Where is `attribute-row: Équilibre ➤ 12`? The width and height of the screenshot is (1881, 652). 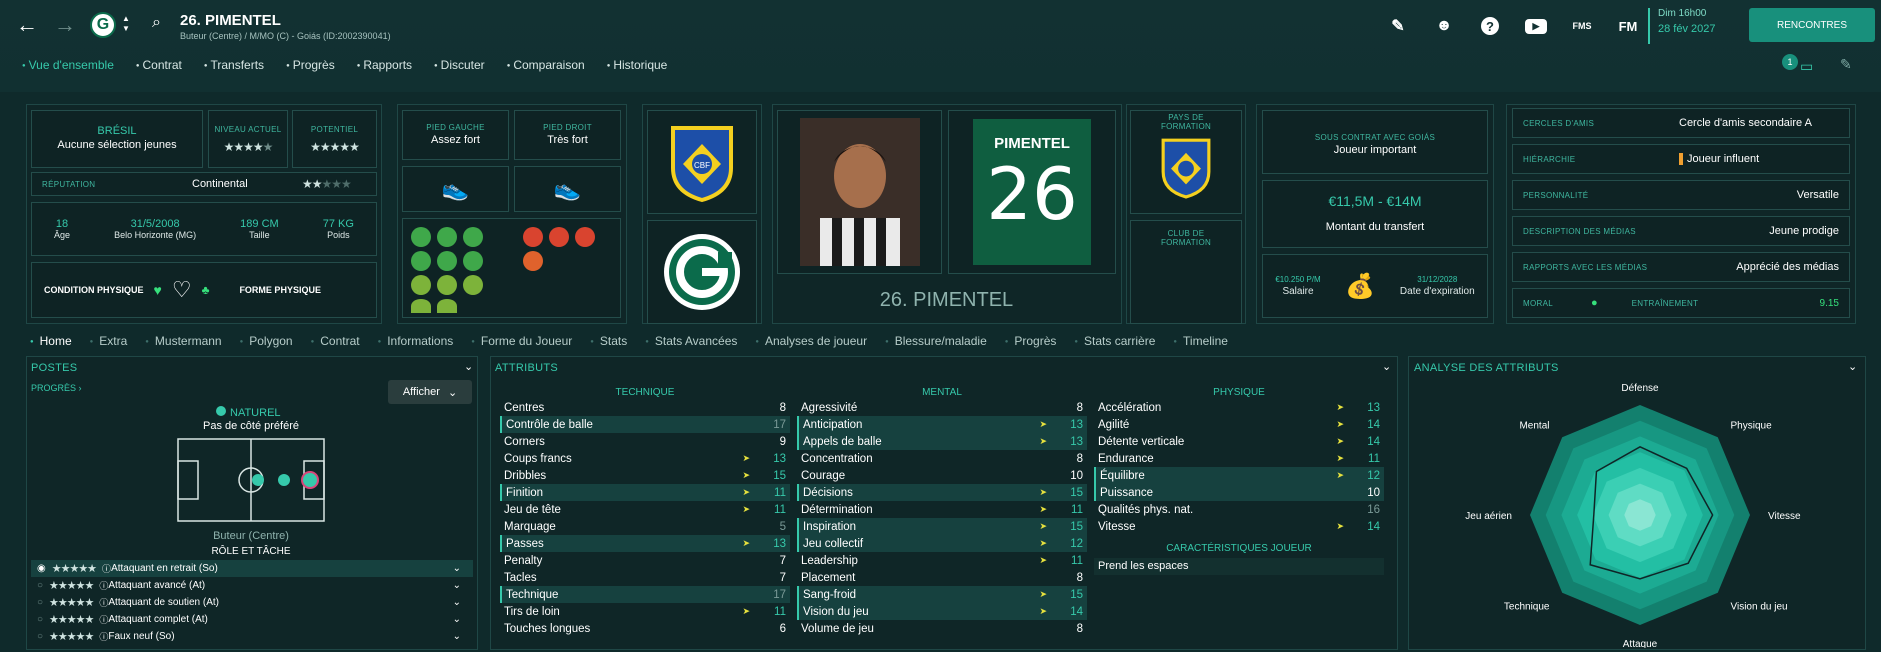 attribute-row: Équilibre ➤ 12 is located at coordinates (1239, 475).